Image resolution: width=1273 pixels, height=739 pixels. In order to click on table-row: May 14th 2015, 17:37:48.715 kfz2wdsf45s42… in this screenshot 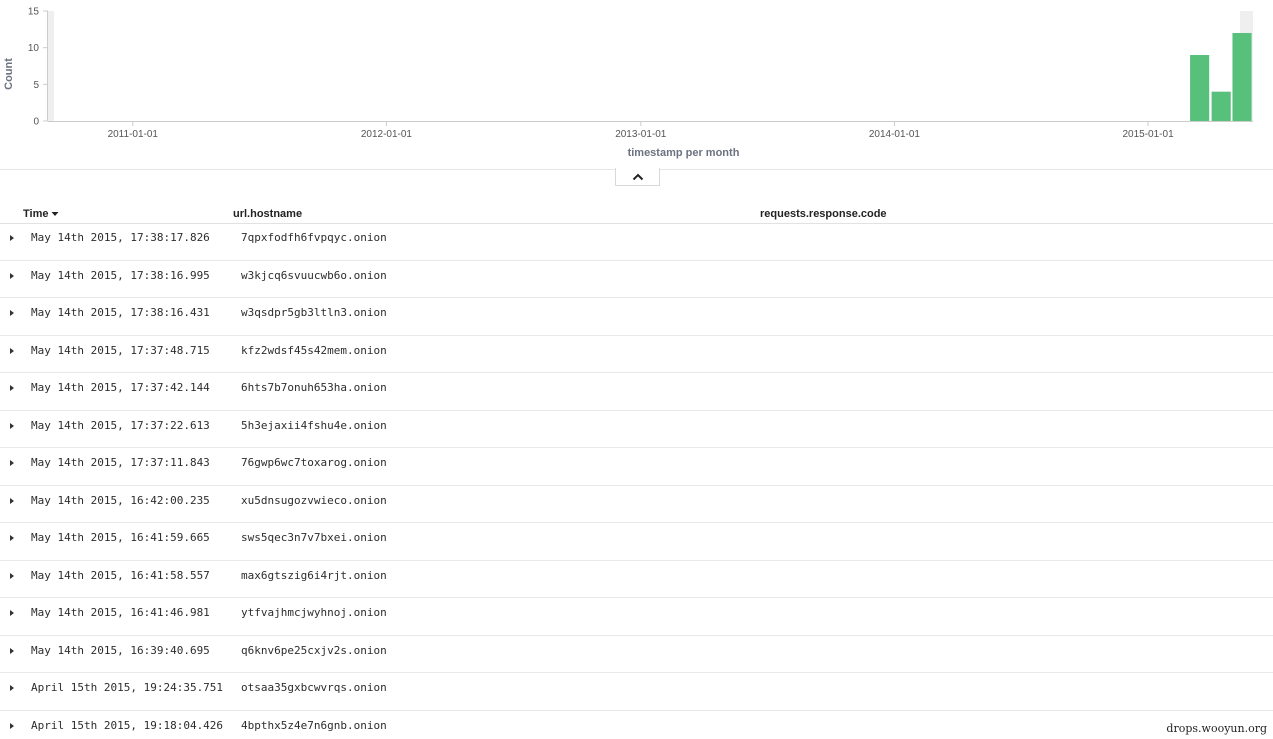, I will do `click(636, 354)`.